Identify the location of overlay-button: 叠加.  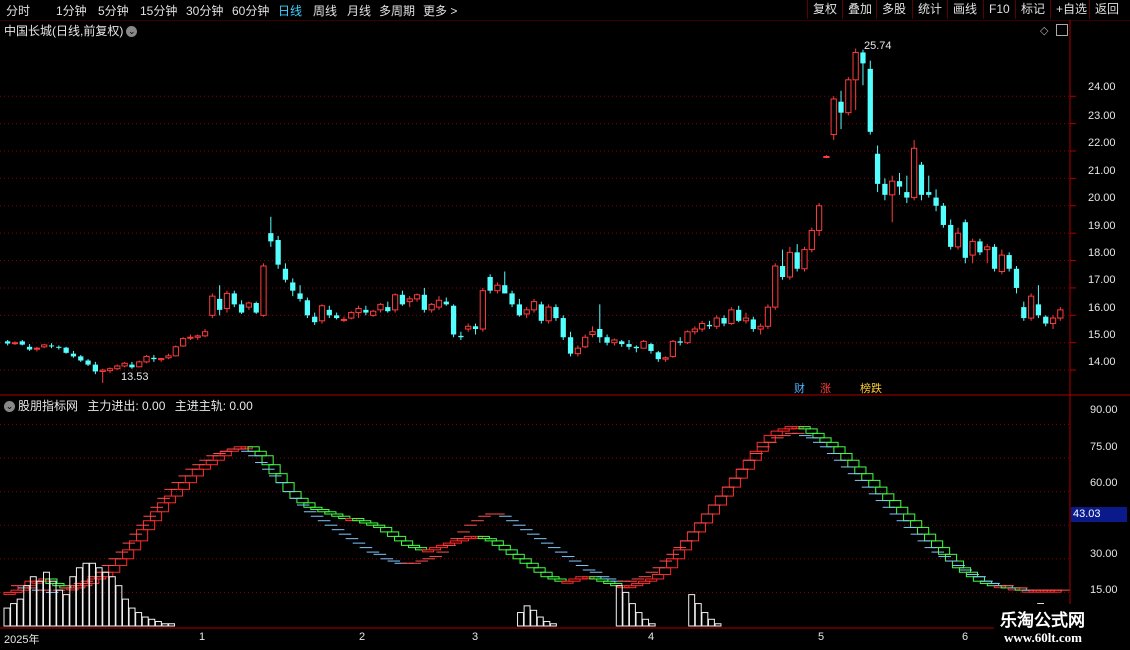
(859, 9).